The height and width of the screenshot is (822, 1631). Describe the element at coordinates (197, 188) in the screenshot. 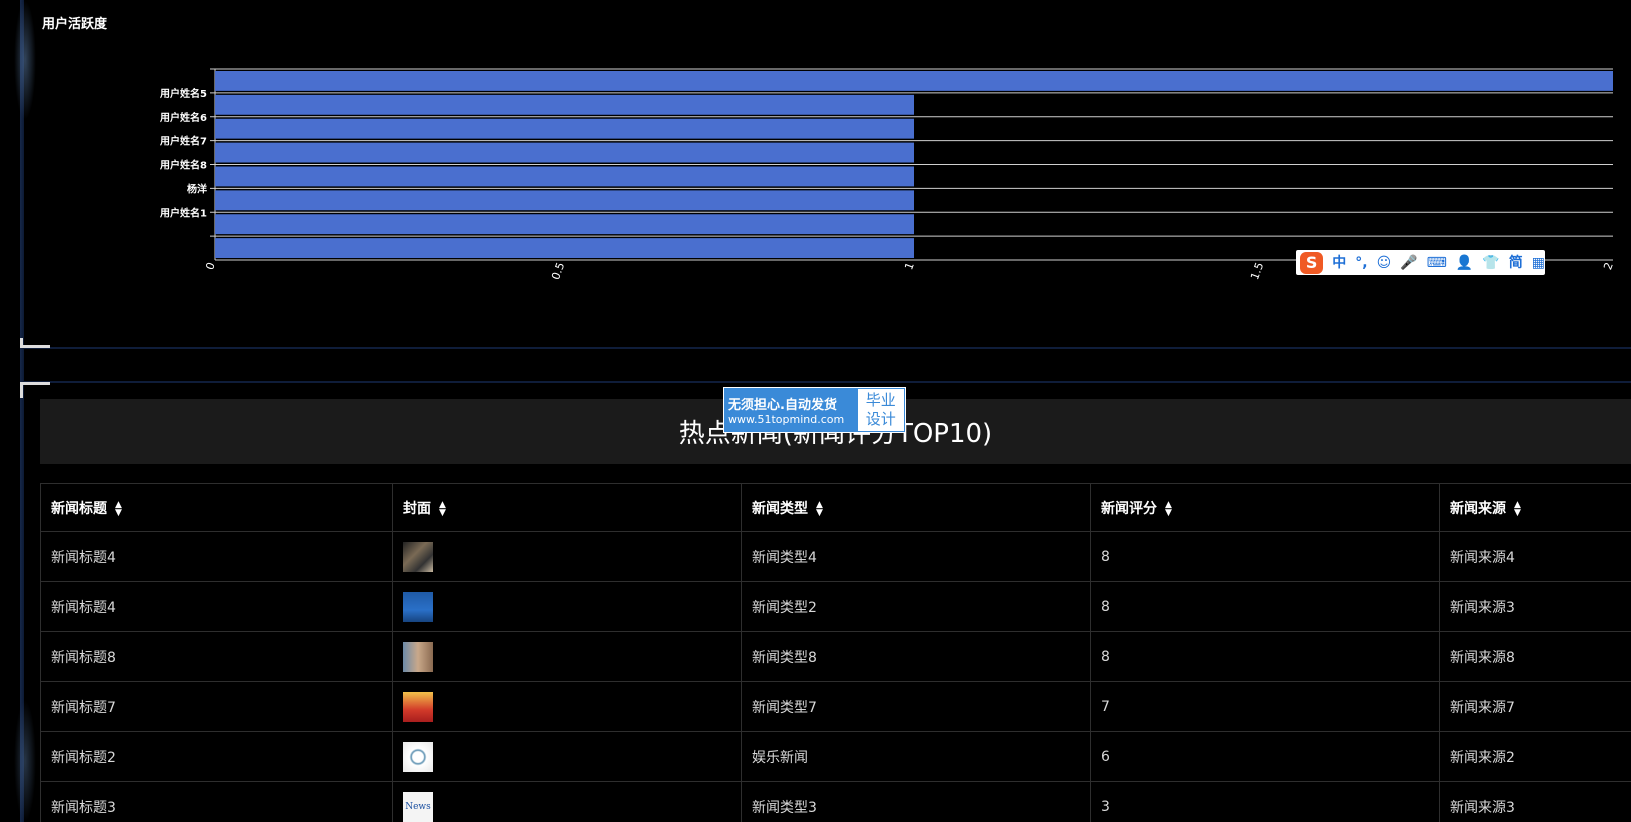

I see `chart-category-label: 杨洋` at that location.